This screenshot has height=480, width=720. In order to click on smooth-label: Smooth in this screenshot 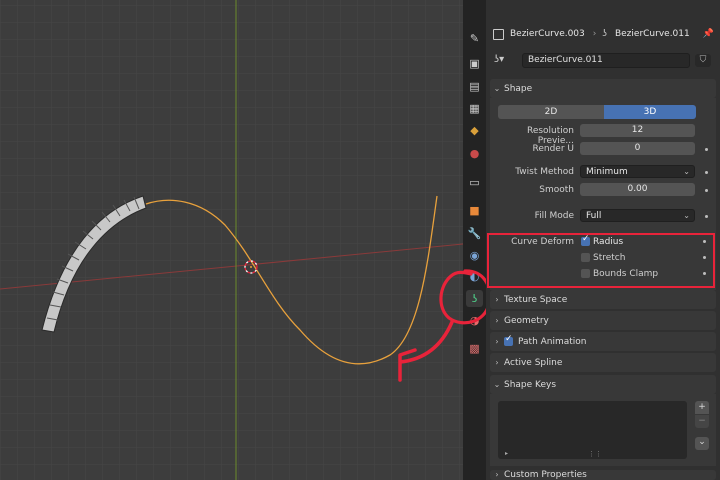, I will do `click(556, 190)`.